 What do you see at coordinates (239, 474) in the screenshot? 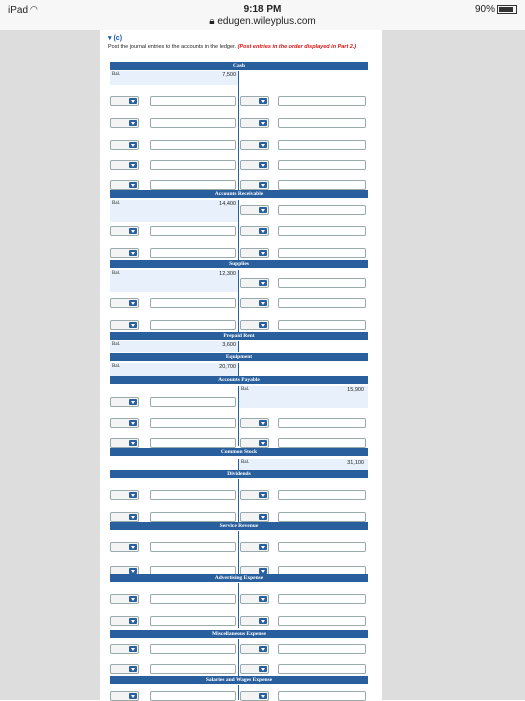
I see `account-header-dividends: Dividends` at bounding box center [239, 474].